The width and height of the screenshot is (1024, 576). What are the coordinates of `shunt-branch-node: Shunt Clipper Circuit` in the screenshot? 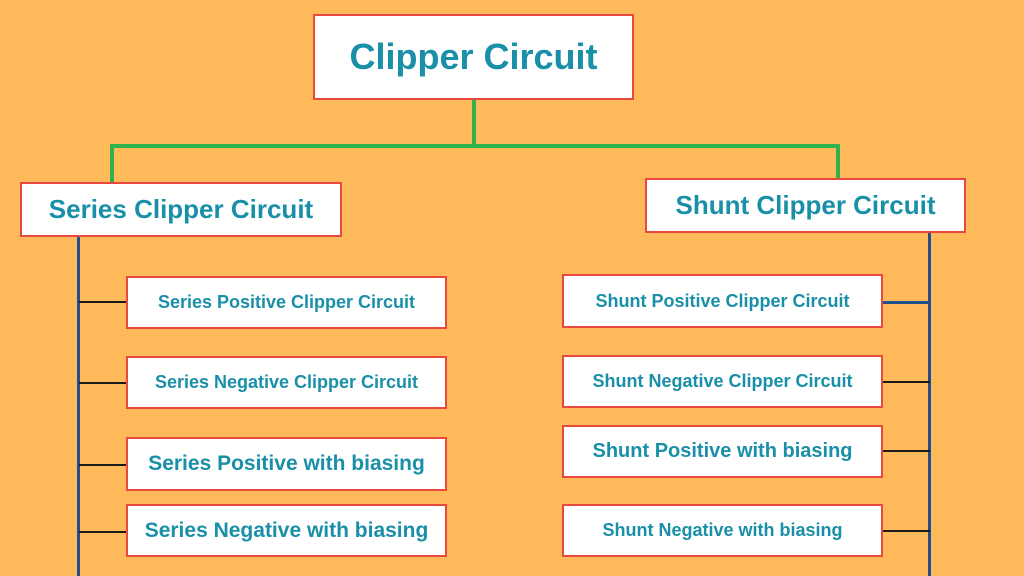 It's located at (805, 205).